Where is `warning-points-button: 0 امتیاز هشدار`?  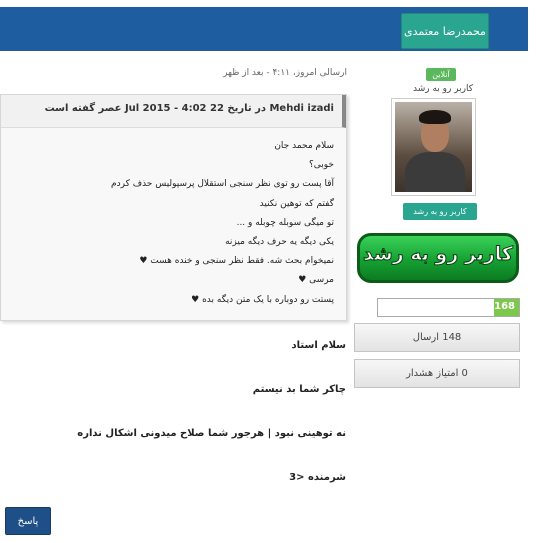
warning-points-button: 0 امتیاز هشدار is located at coordinates (437, 373).